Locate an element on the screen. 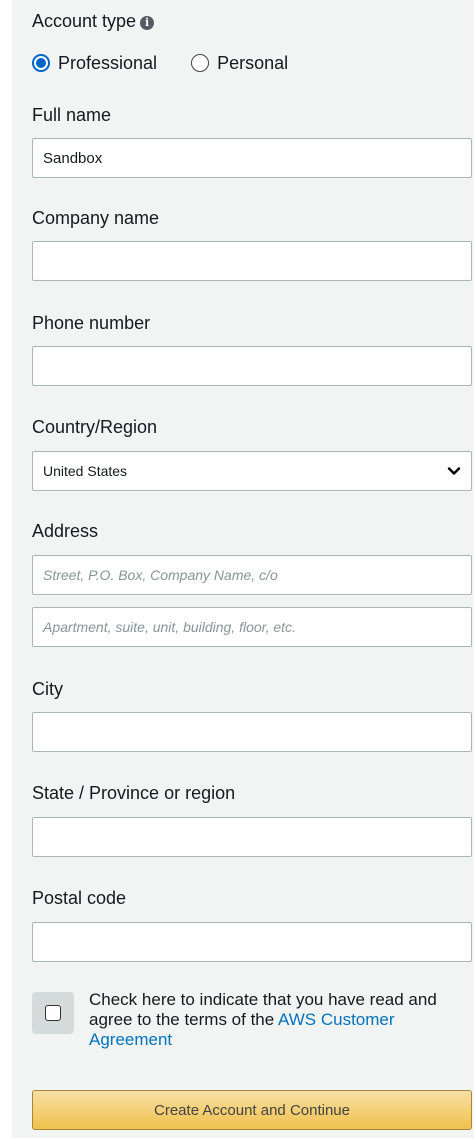  city-input is located at coordinates (252, 732).